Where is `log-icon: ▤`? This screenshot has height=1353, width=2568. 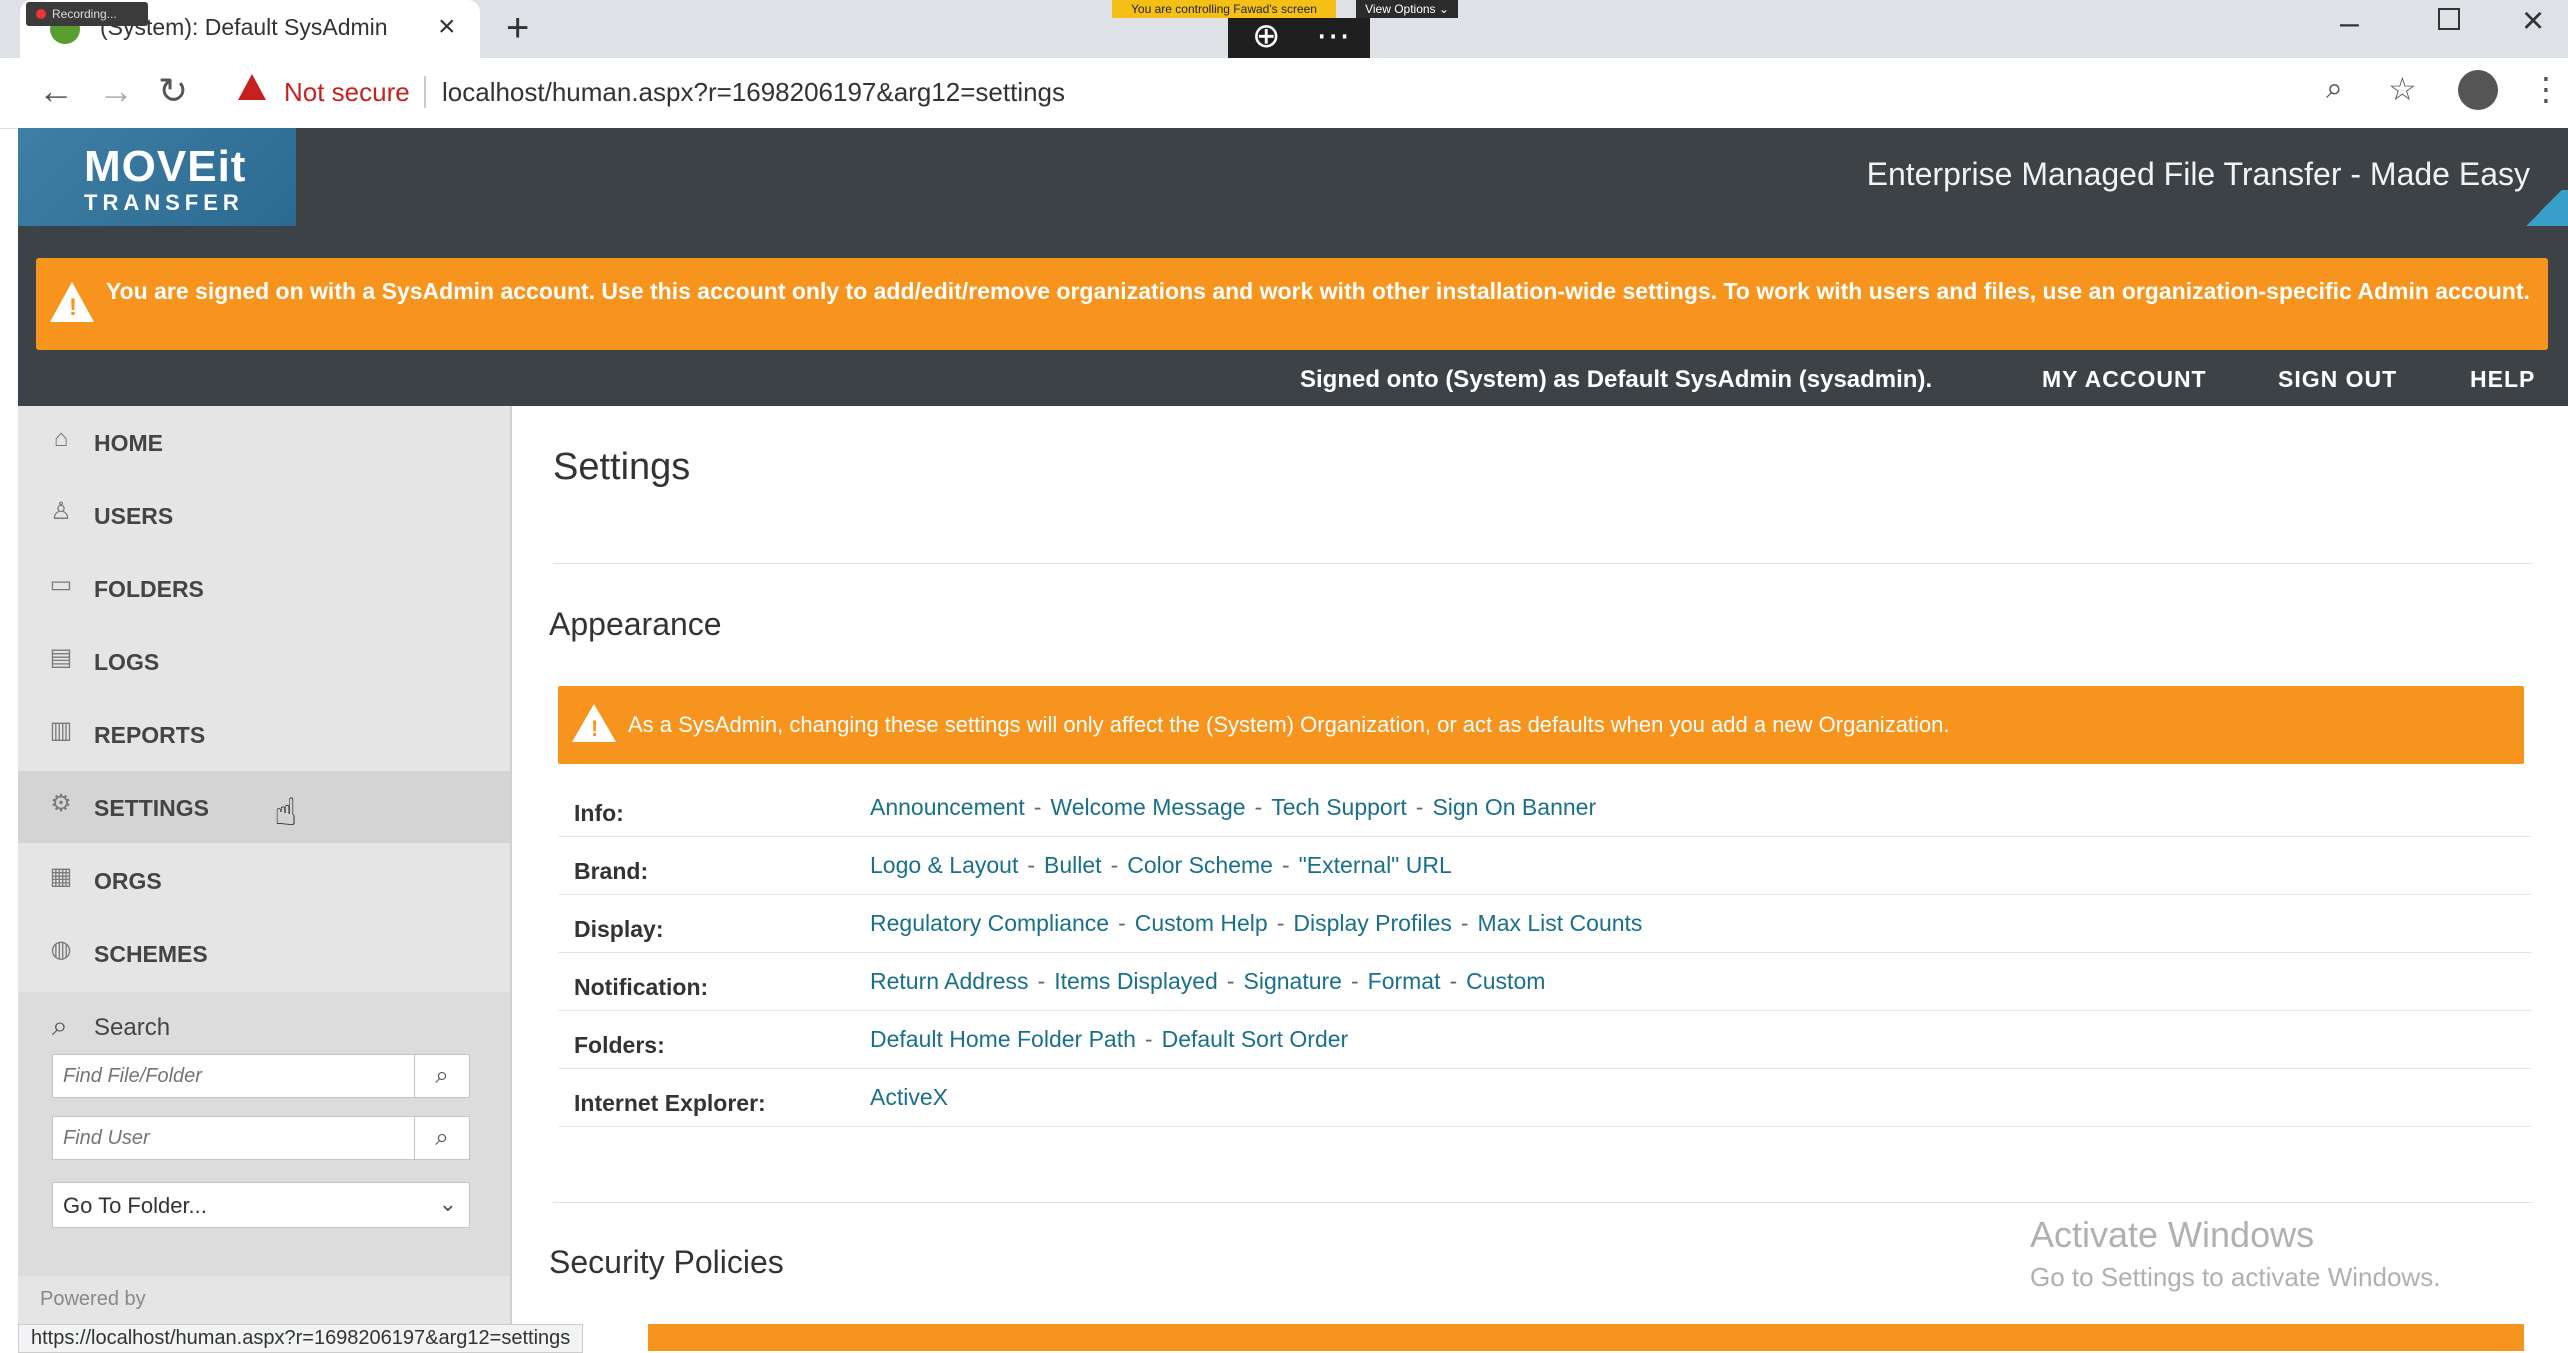
log-icon: ▤ is located at coordinates (61, 657).